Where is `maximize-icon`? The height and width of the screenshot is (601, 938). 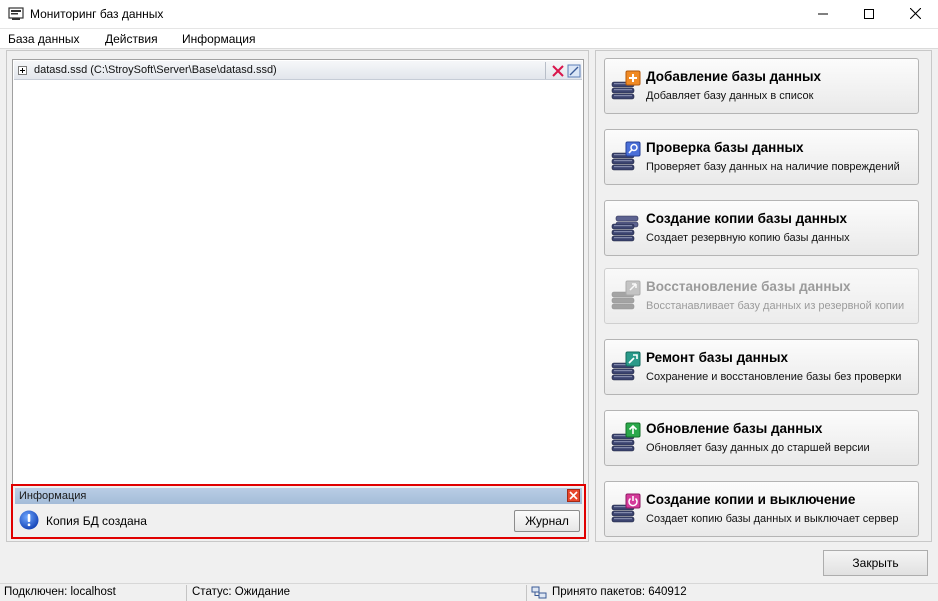 maximize-icon is located at coordinates (869, 15).